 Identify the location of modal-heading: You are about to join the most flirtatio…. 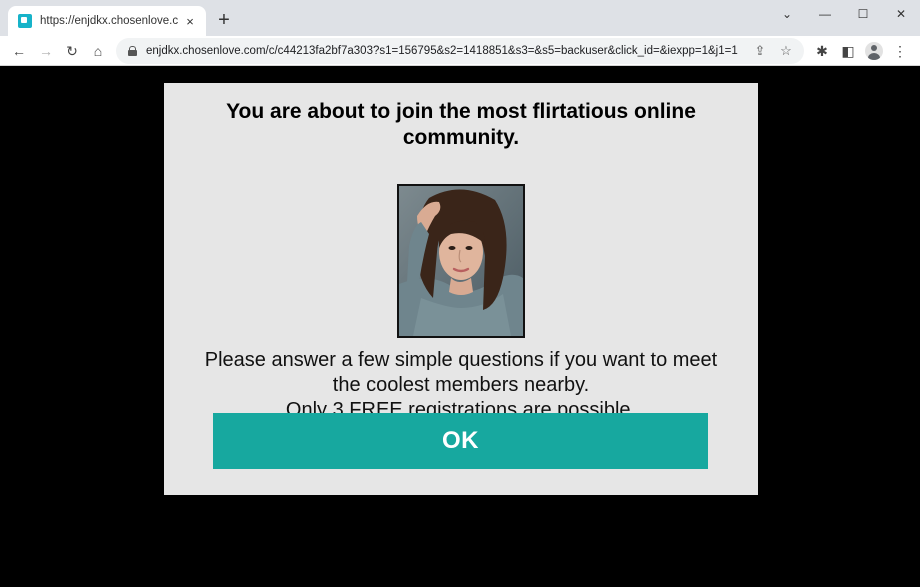
(461, 124).